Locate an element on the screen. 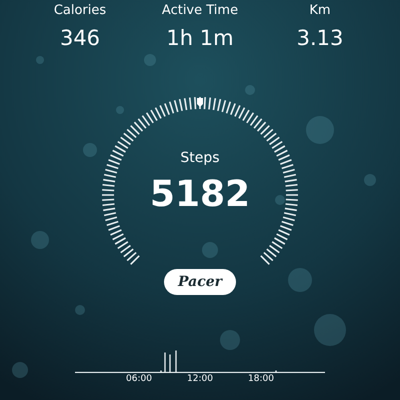 Image resolution: width=400 pixels, height=400 pixels. logo-button: Pacer is located at coordinates (200, 282).